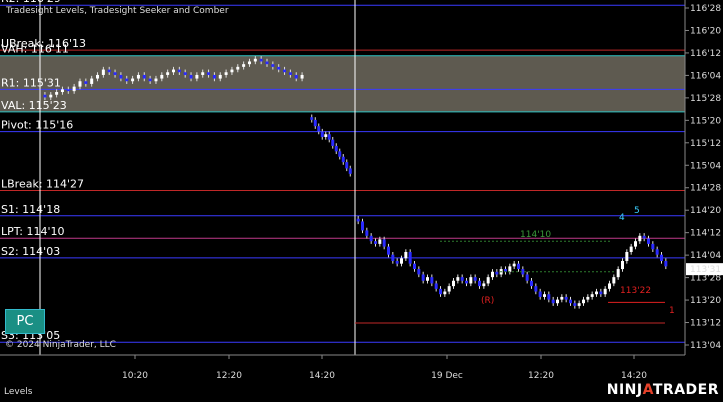 The width and height of the screenshot is (723, 402). What do you see at coordinates (647, 390) in the screenshot?
I see `logo-part-accent: A` at bounding box center [647, 390].